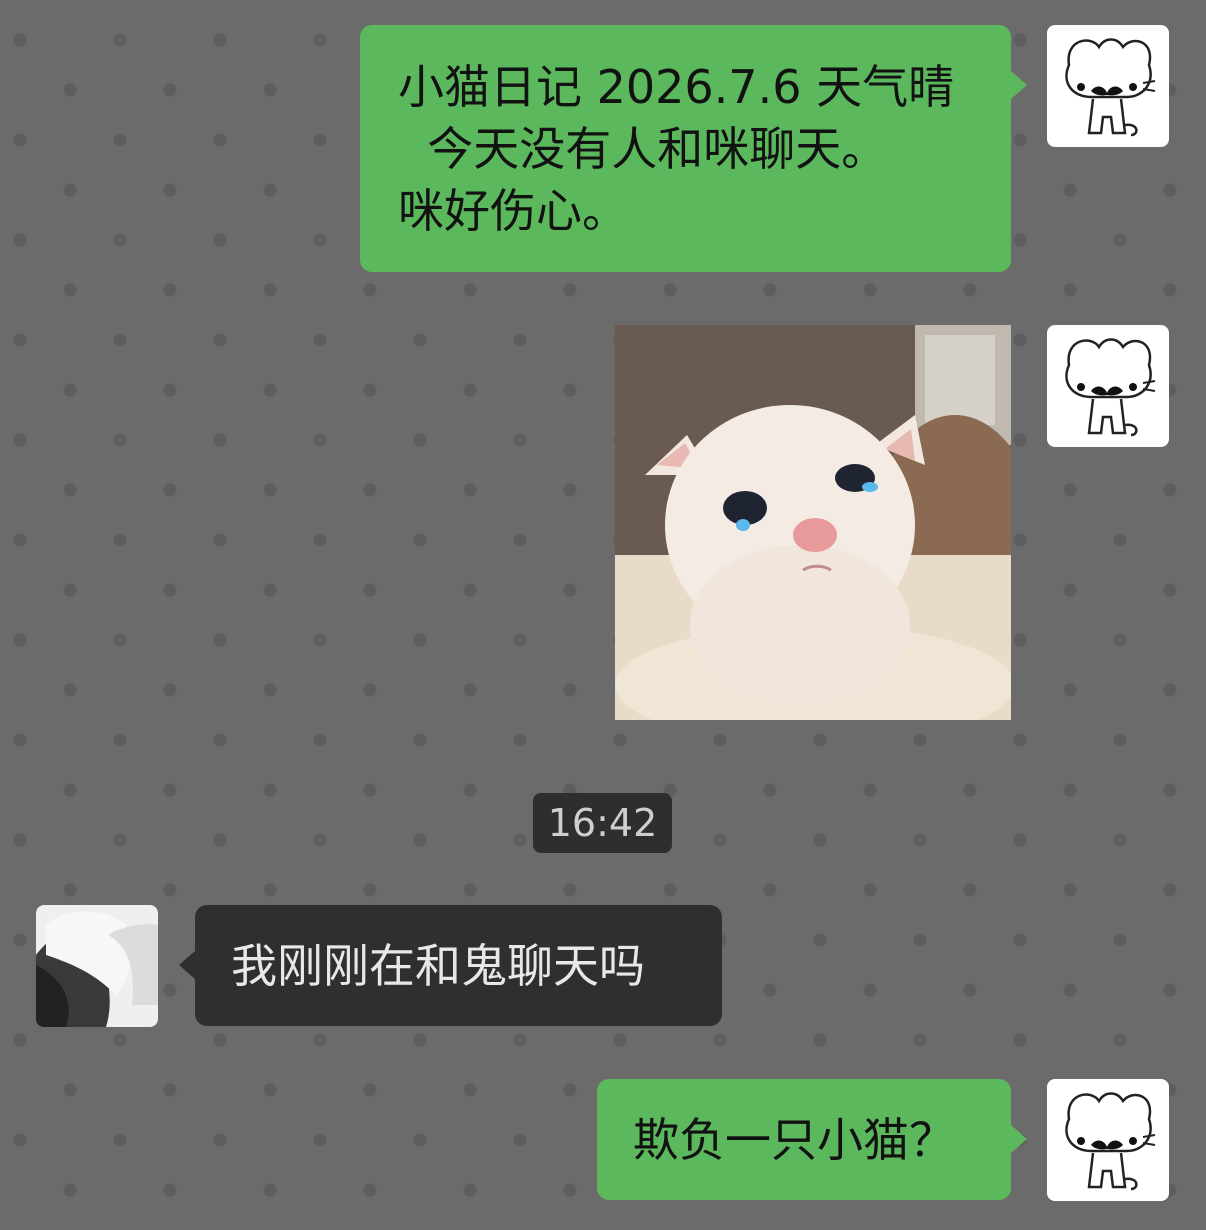  Describe the element at coordinates (794, 1140) in the screenshot. I see `message-text: 欺负一只小猫？` at that location.